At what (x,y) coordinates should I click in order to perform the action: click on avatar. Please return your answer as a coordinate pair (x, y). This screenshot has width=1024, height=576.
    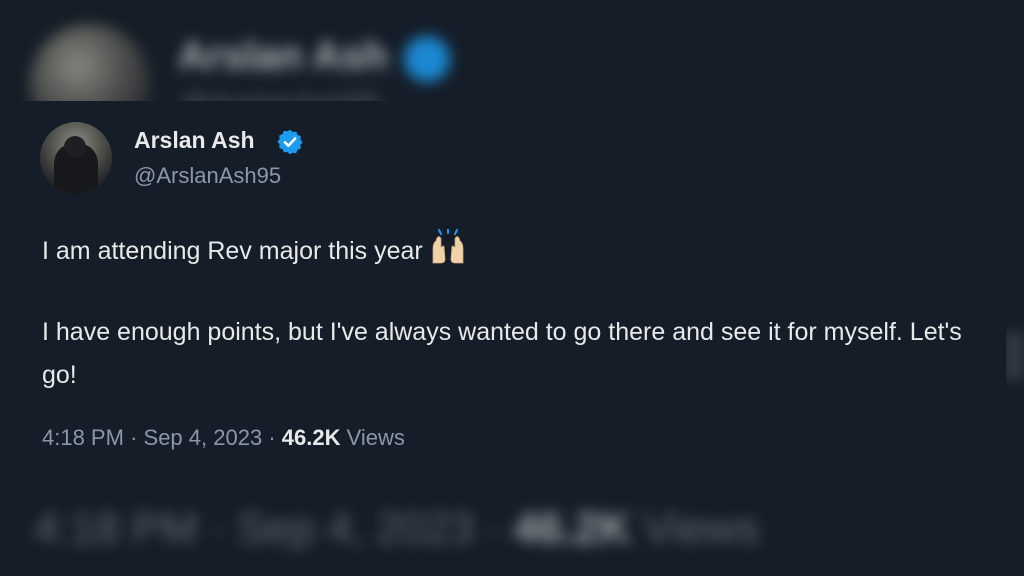
    Looking at the image, I should click on (76, 158).